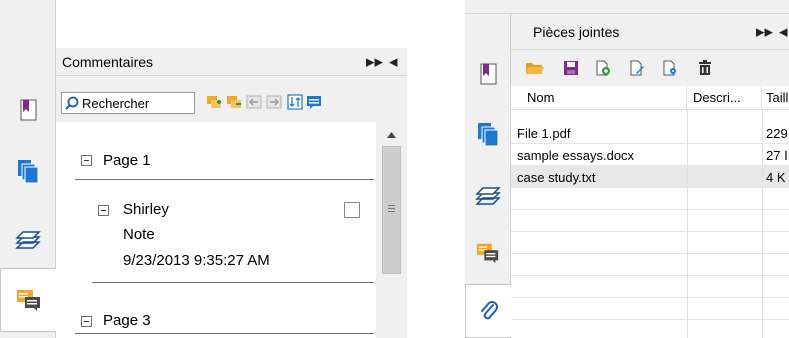 The image size is (789, 338). I want to click on tab-attachments, so click(488, 311).